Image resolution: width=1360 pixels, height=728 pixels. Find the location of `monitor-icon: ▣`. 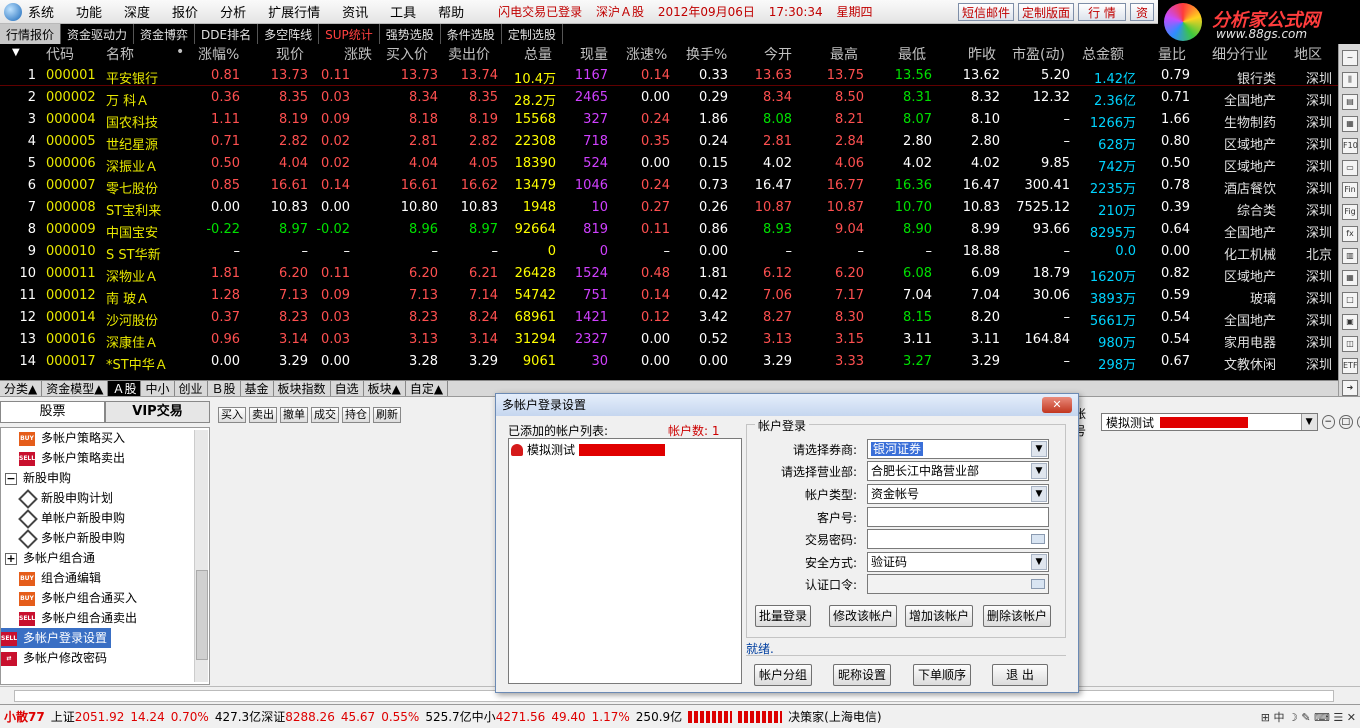

monitor-icon: ▣ is located at coordinates (1350, 322).